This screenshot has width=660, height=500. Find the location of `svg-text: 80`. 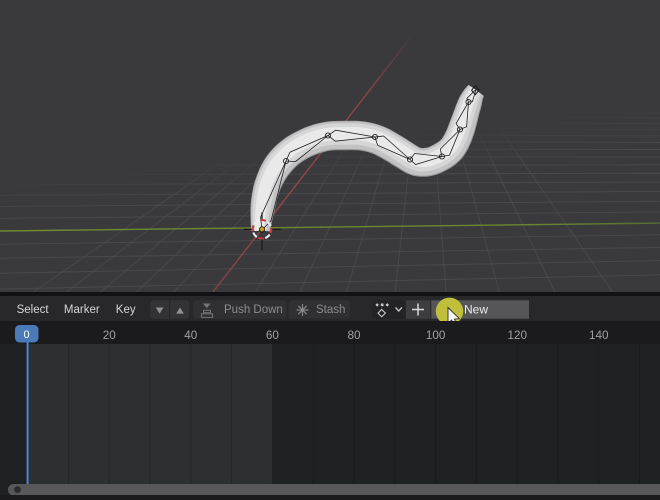

svg-text: 80 is located at coordinates (354, 335).